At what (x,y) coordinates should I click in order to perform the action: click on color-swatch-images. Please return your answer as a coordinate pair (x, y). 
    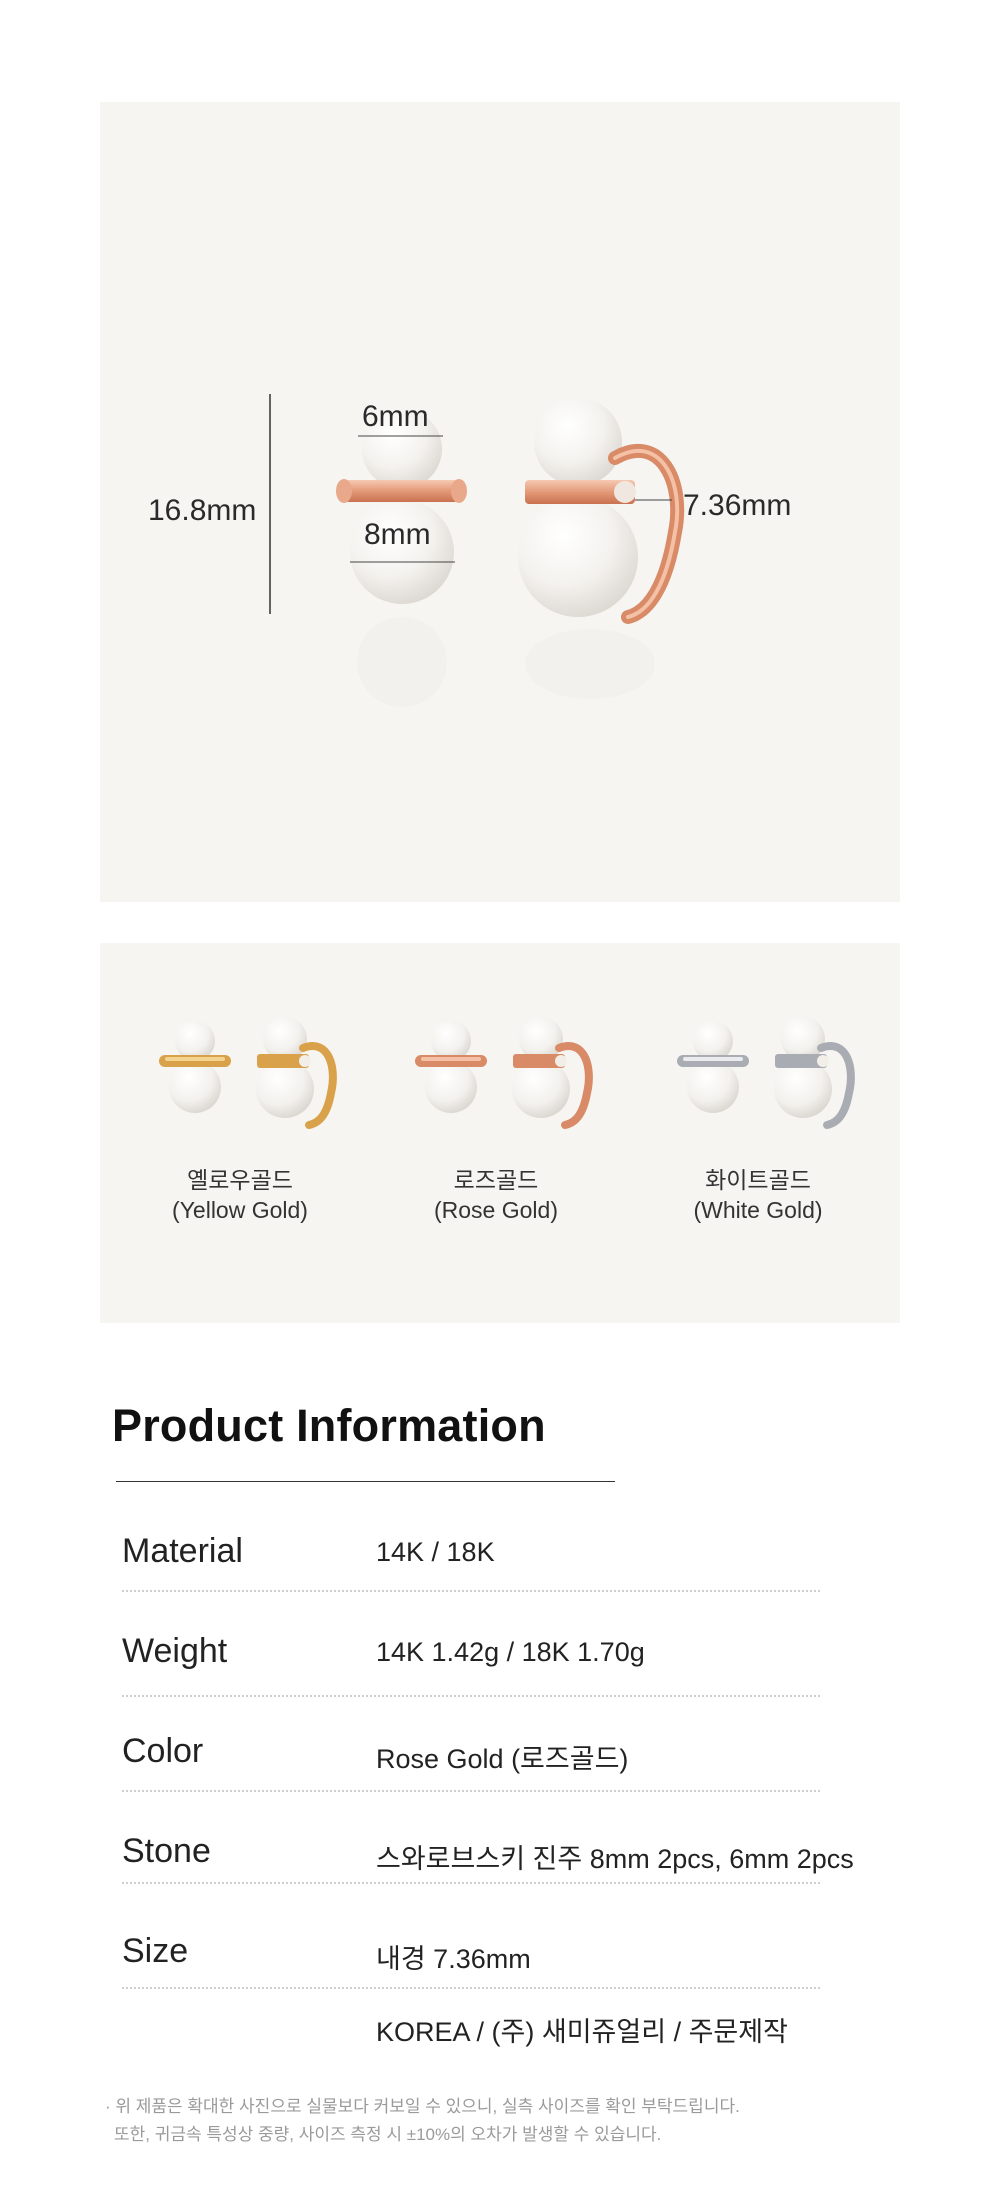
    Looking at the image, I should click on (507, 1073).